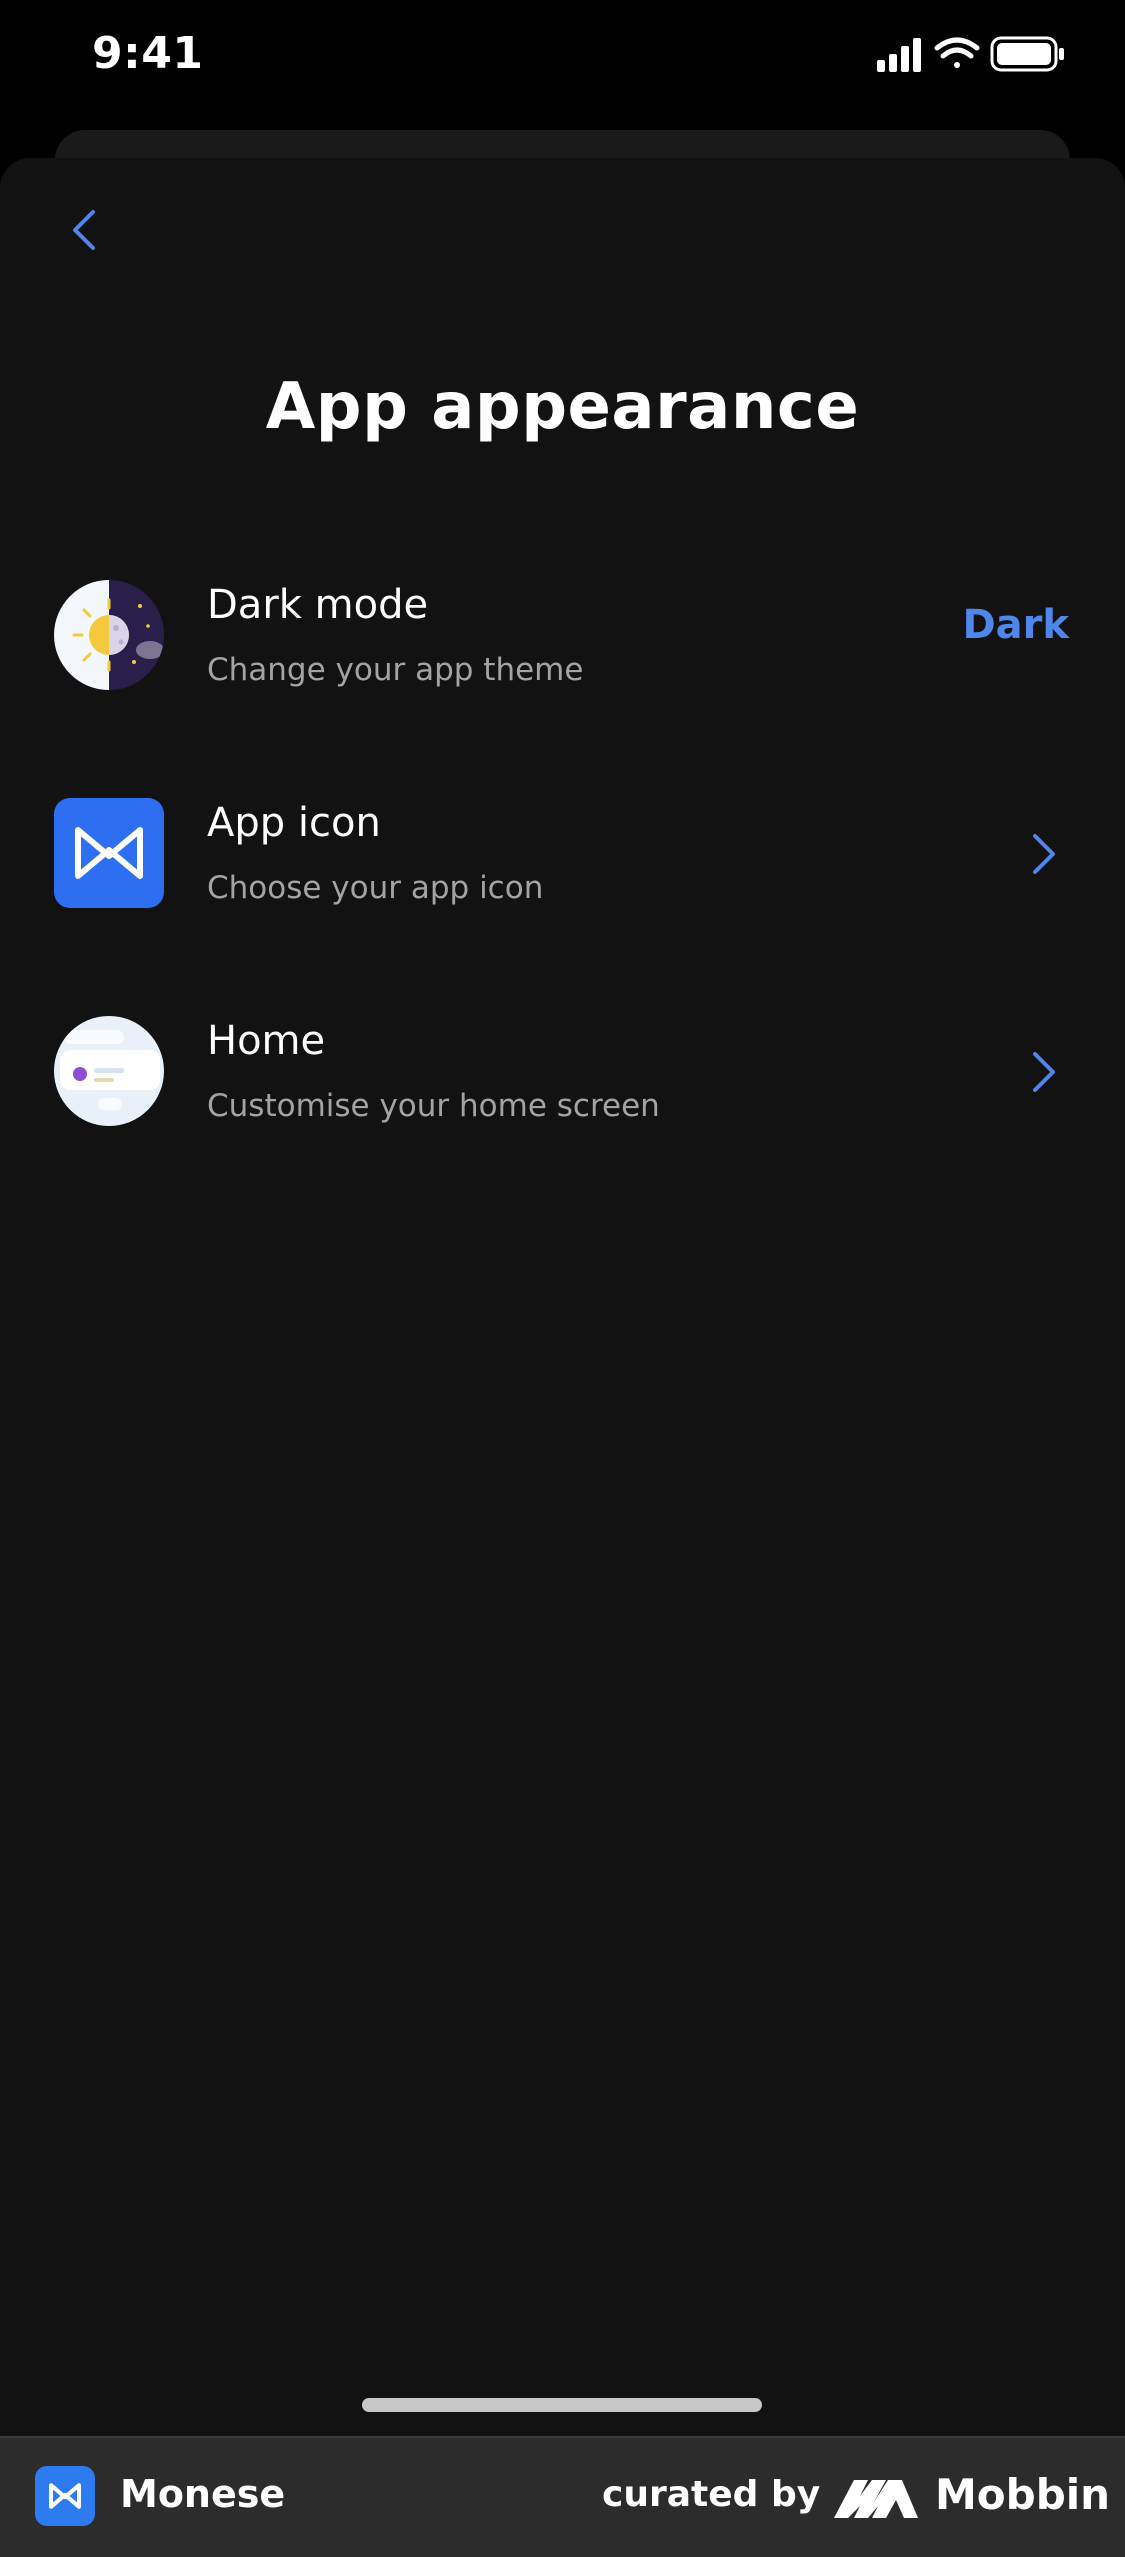 The image size is (1125, 2557). Describe the element at coordinates (109, 635) in the screenshot. I see `sun-moon-icon` at that location.